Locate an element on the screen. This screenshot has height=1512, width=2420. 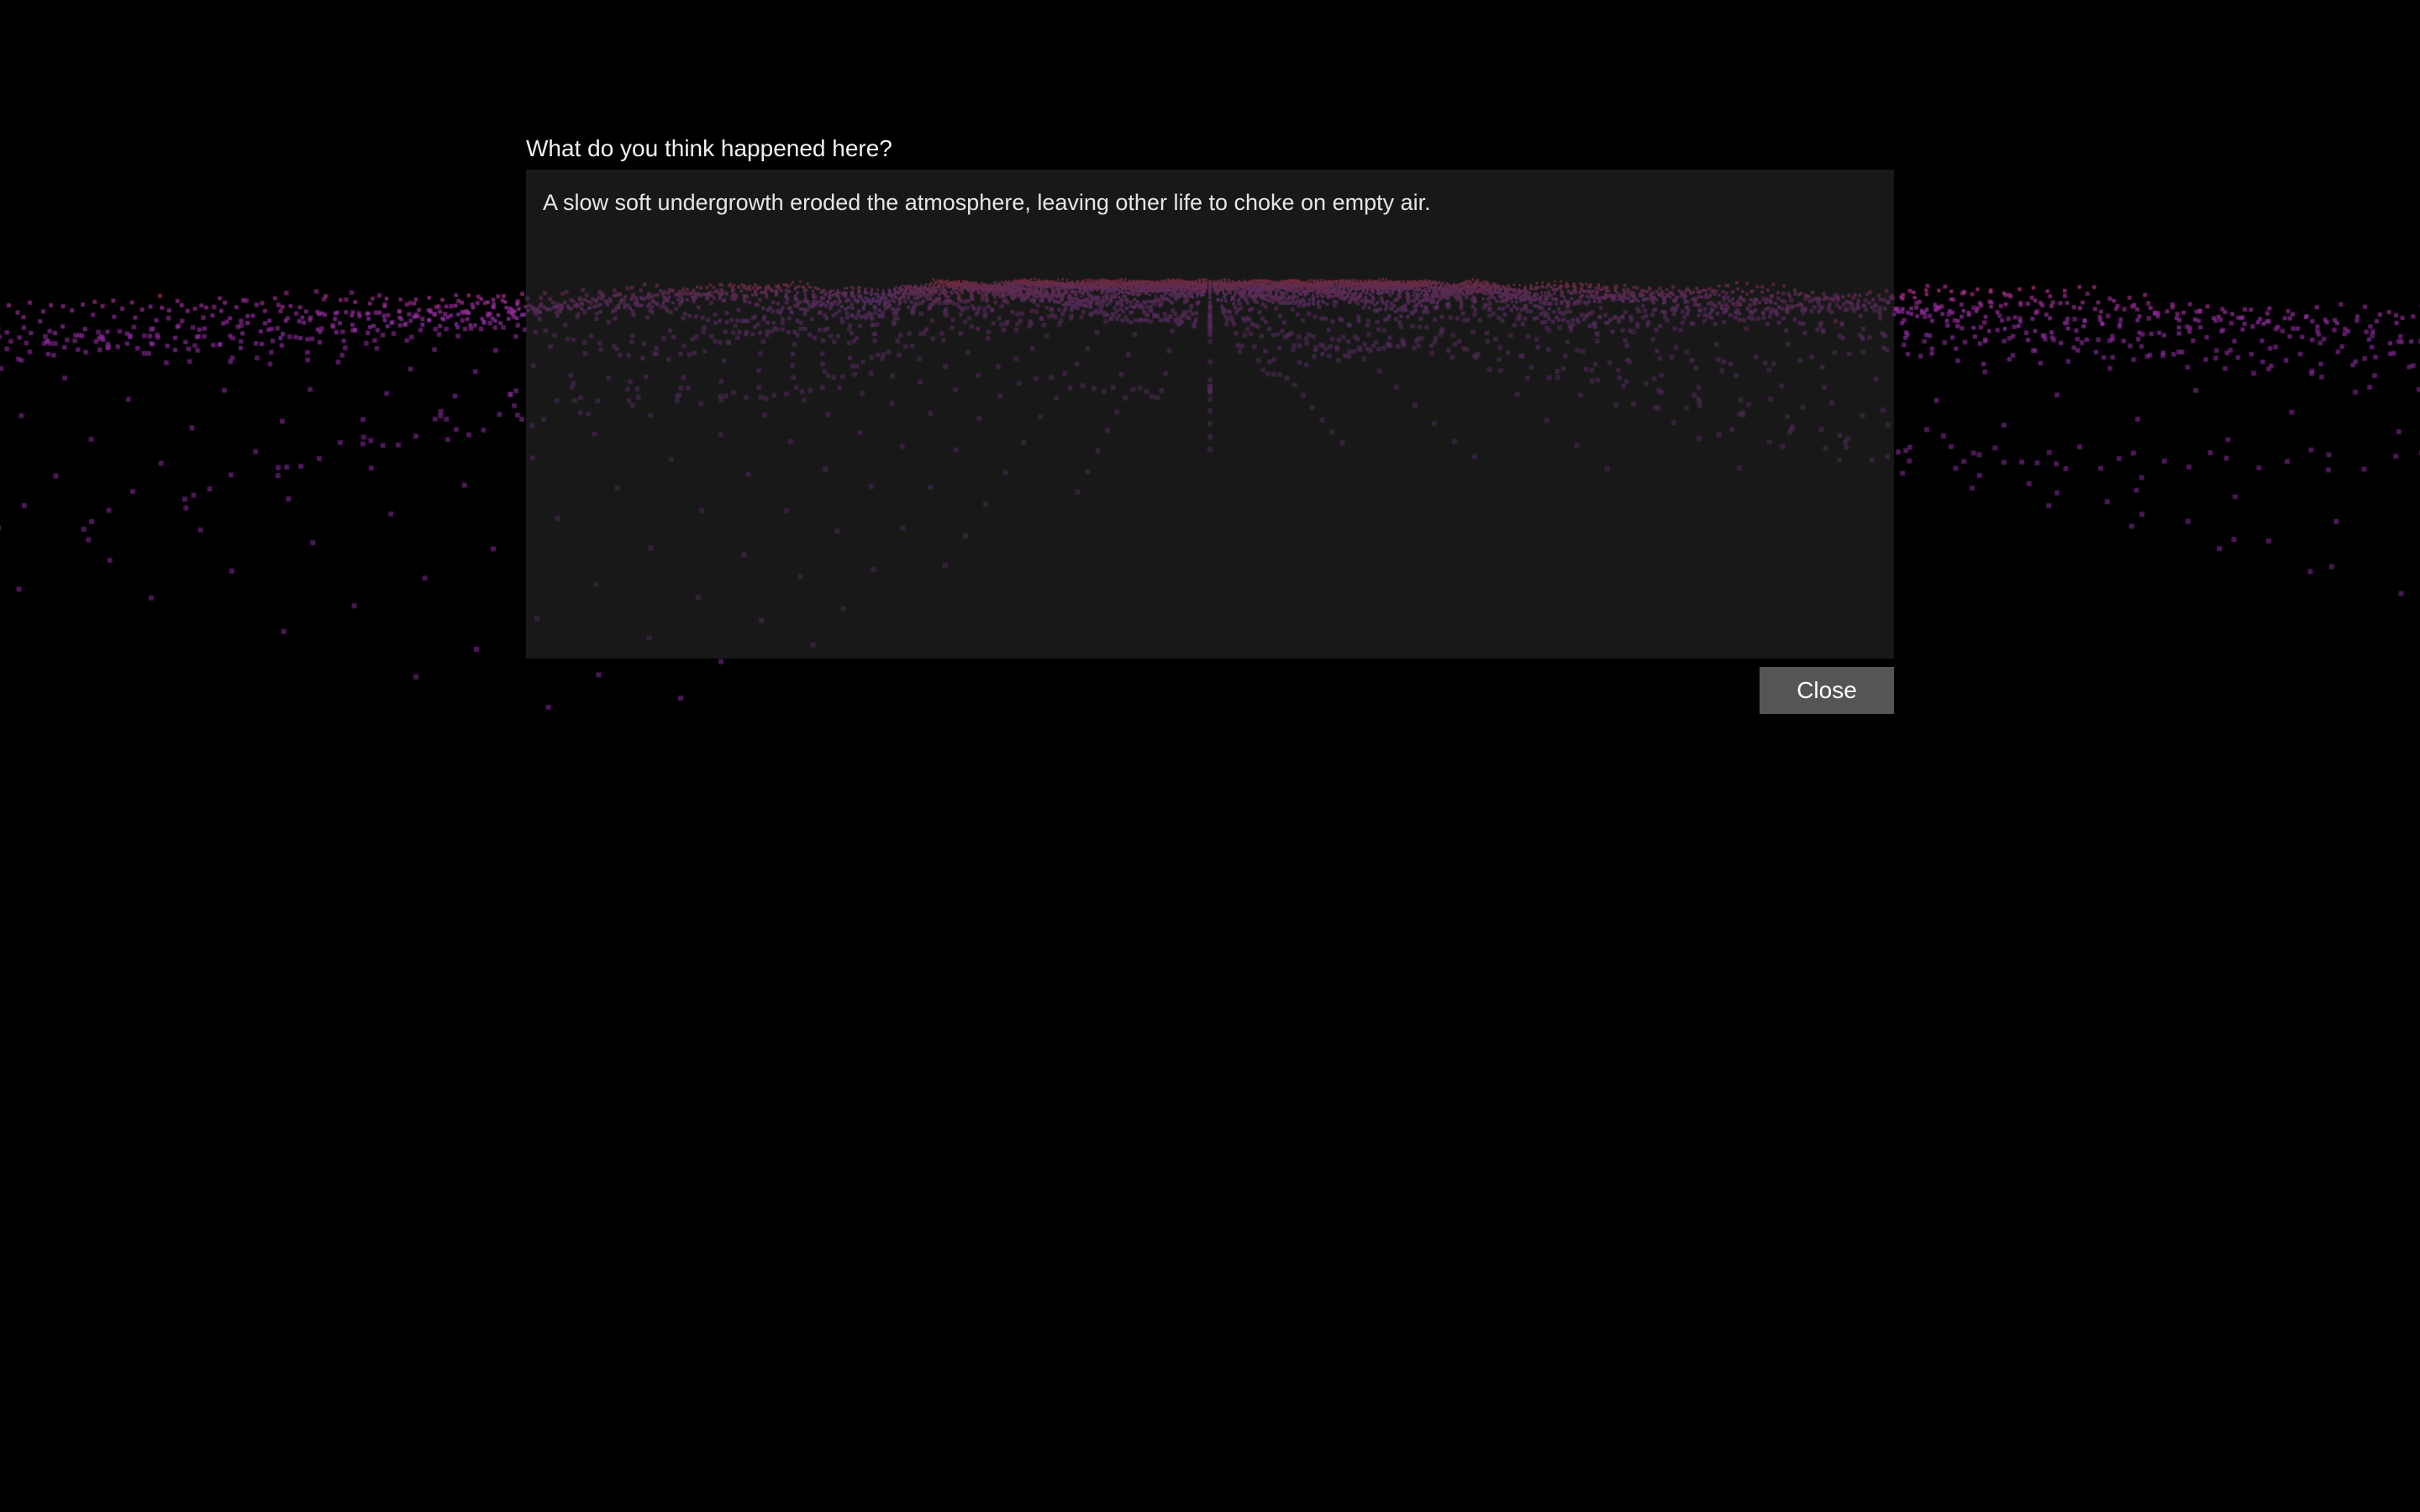
close-button: Close is located at coordinates (1827, 690).